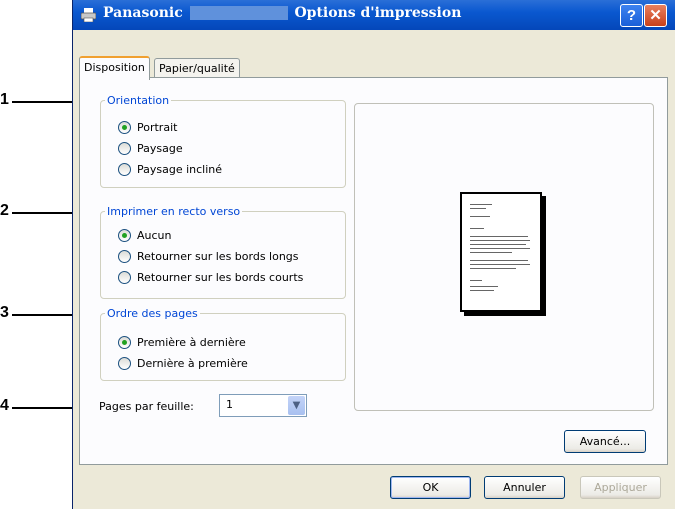  I want to click on cancel-button: Annuler, so click(524, 487).